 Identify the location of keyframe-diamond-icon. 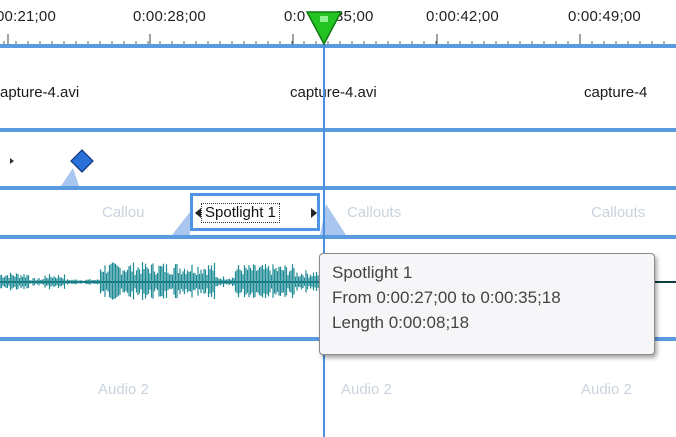
(82, 161).